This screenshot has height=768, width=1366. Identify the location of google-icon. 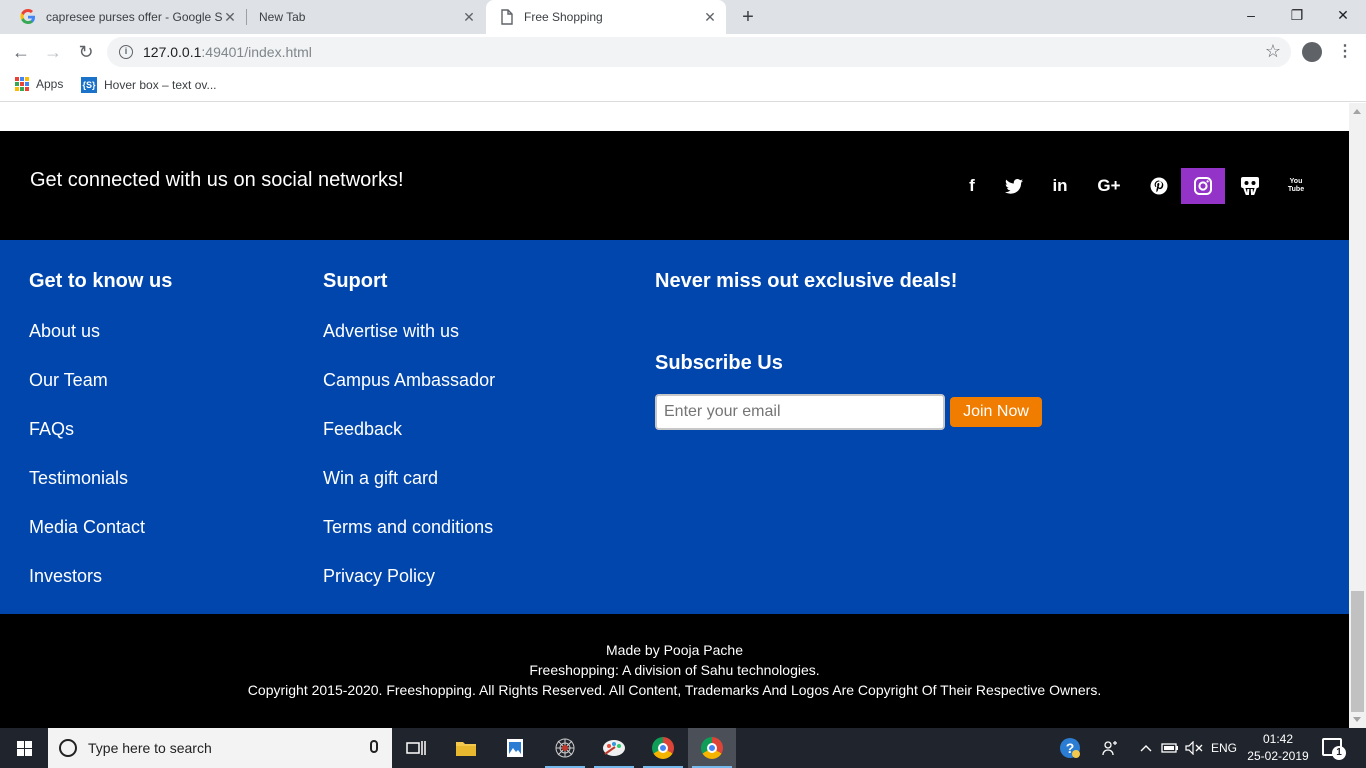
(27, 16).